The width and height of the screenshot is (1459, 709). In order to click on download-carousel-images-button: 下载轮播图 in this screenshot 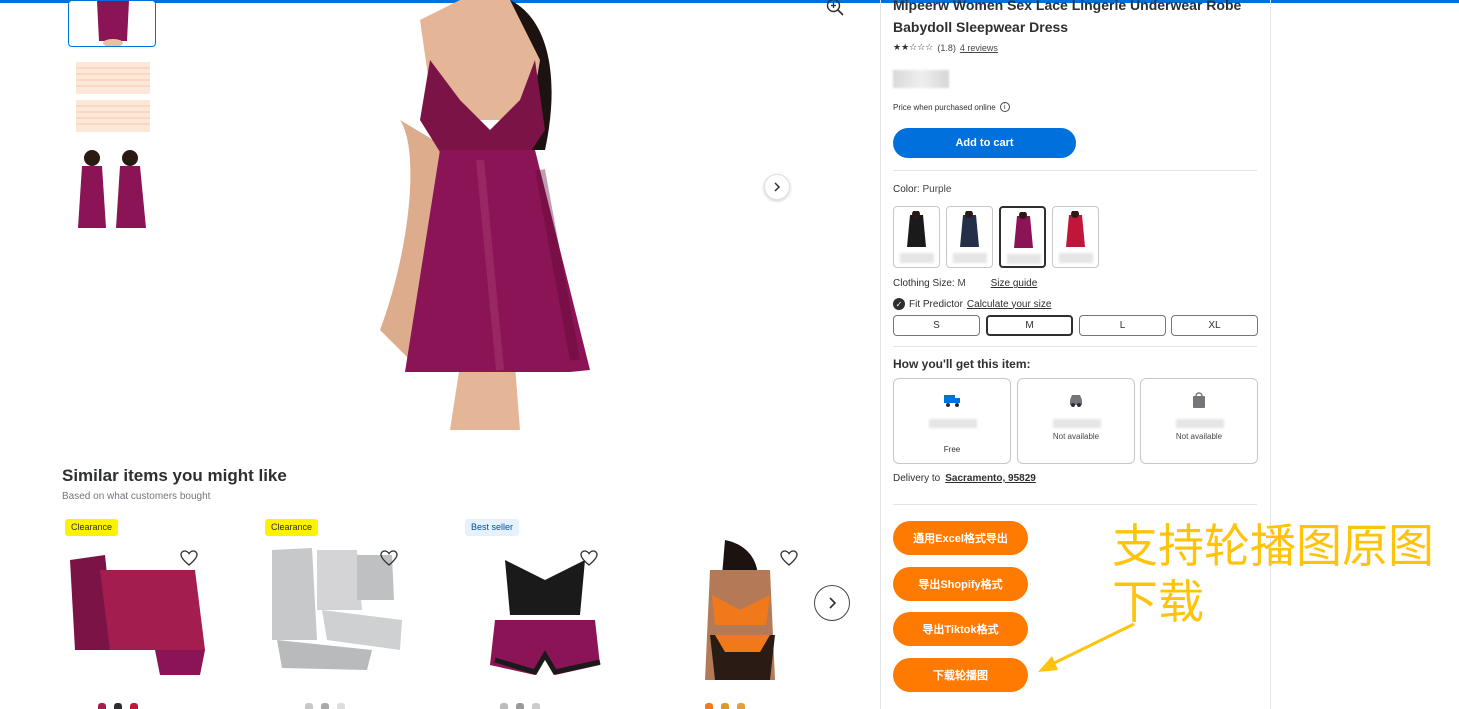, I will do `click(960, 675)`.